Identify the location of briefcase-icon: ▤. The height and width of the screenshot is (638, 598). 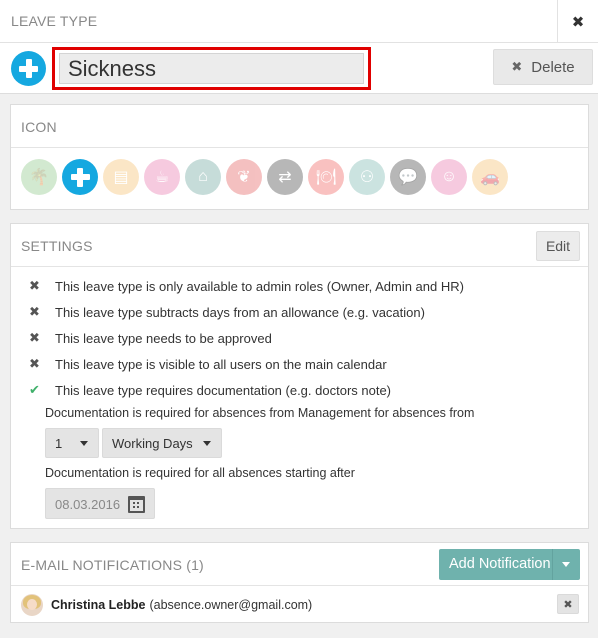
(121, 177).